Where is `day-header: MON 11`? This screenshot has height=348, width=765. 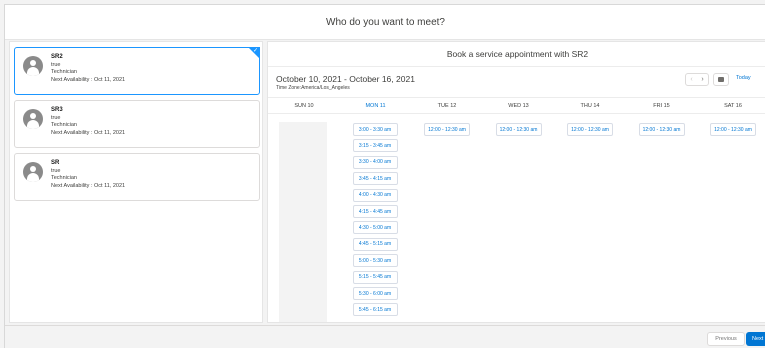
day-header: MON 11 is located at coordinates (375, 106).